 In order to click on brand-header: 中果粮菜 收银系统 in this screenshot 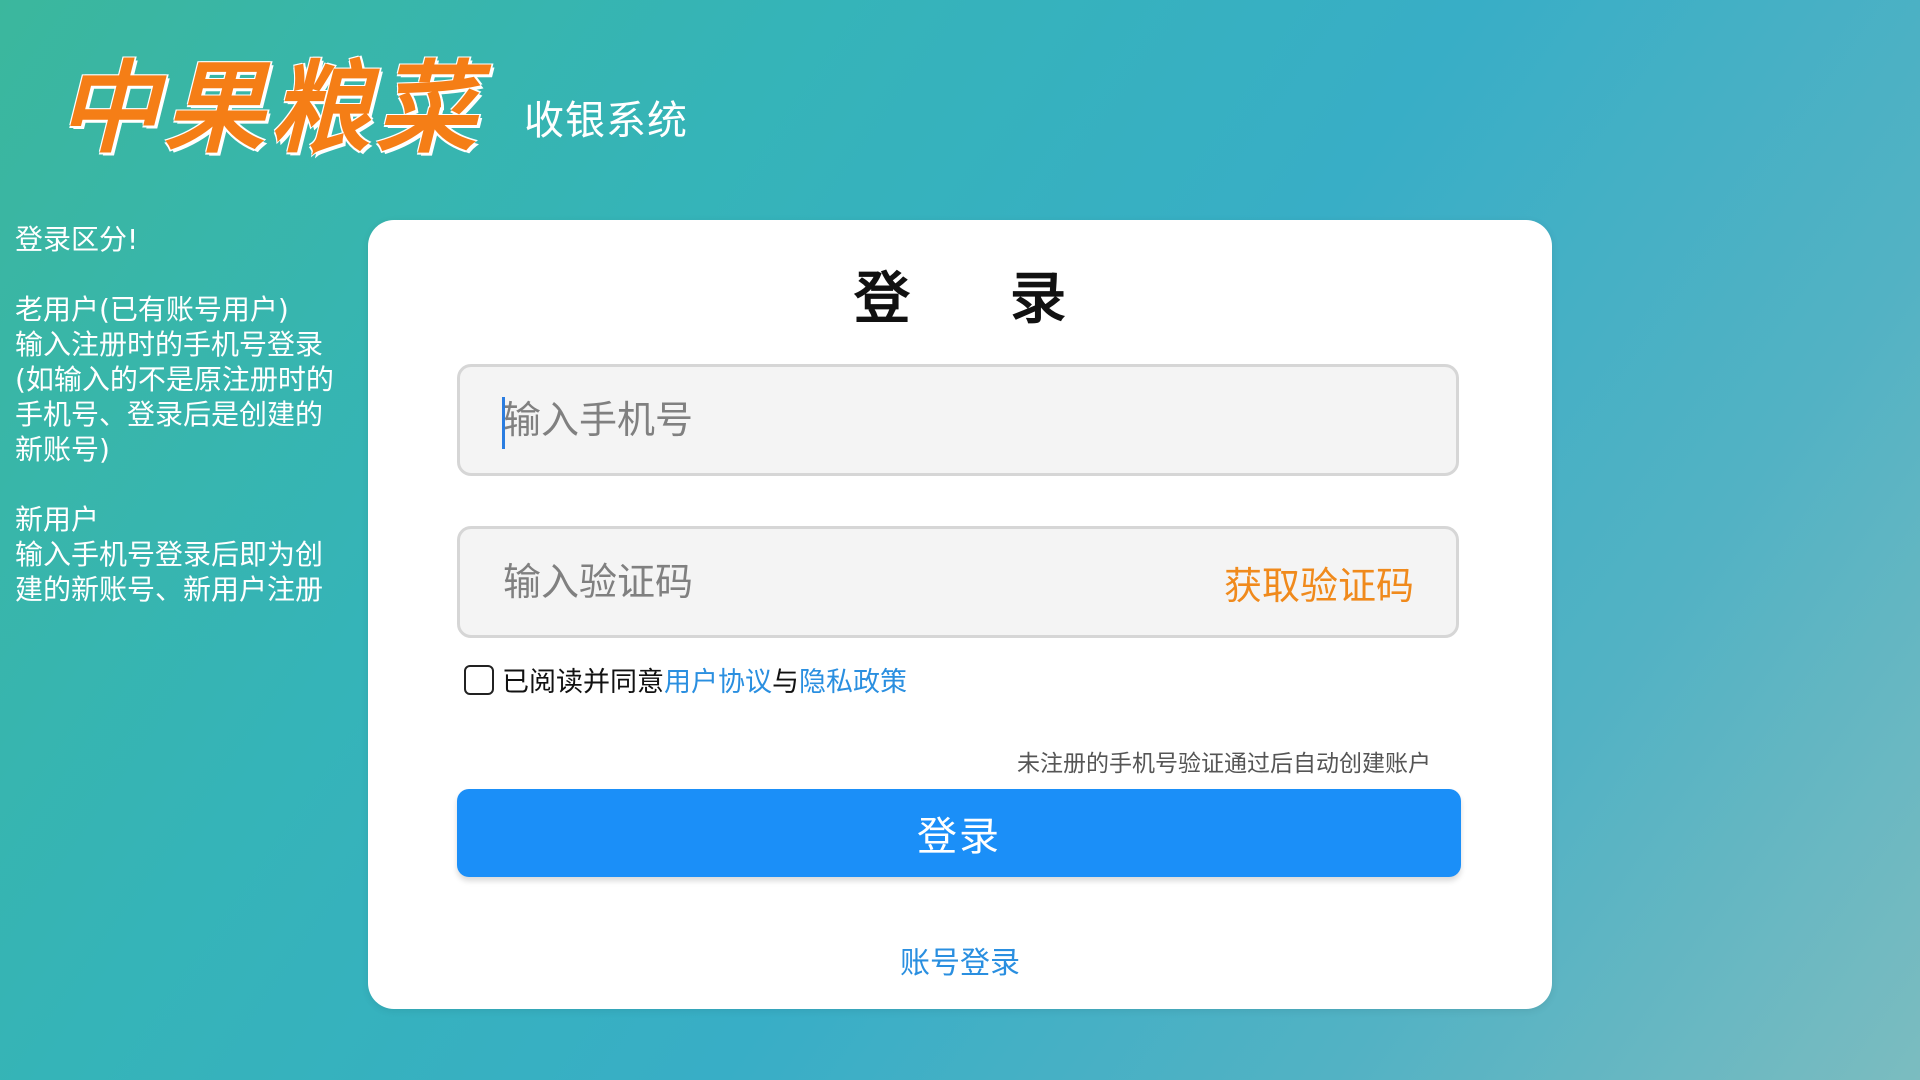, I will do `click(373, 93)`.